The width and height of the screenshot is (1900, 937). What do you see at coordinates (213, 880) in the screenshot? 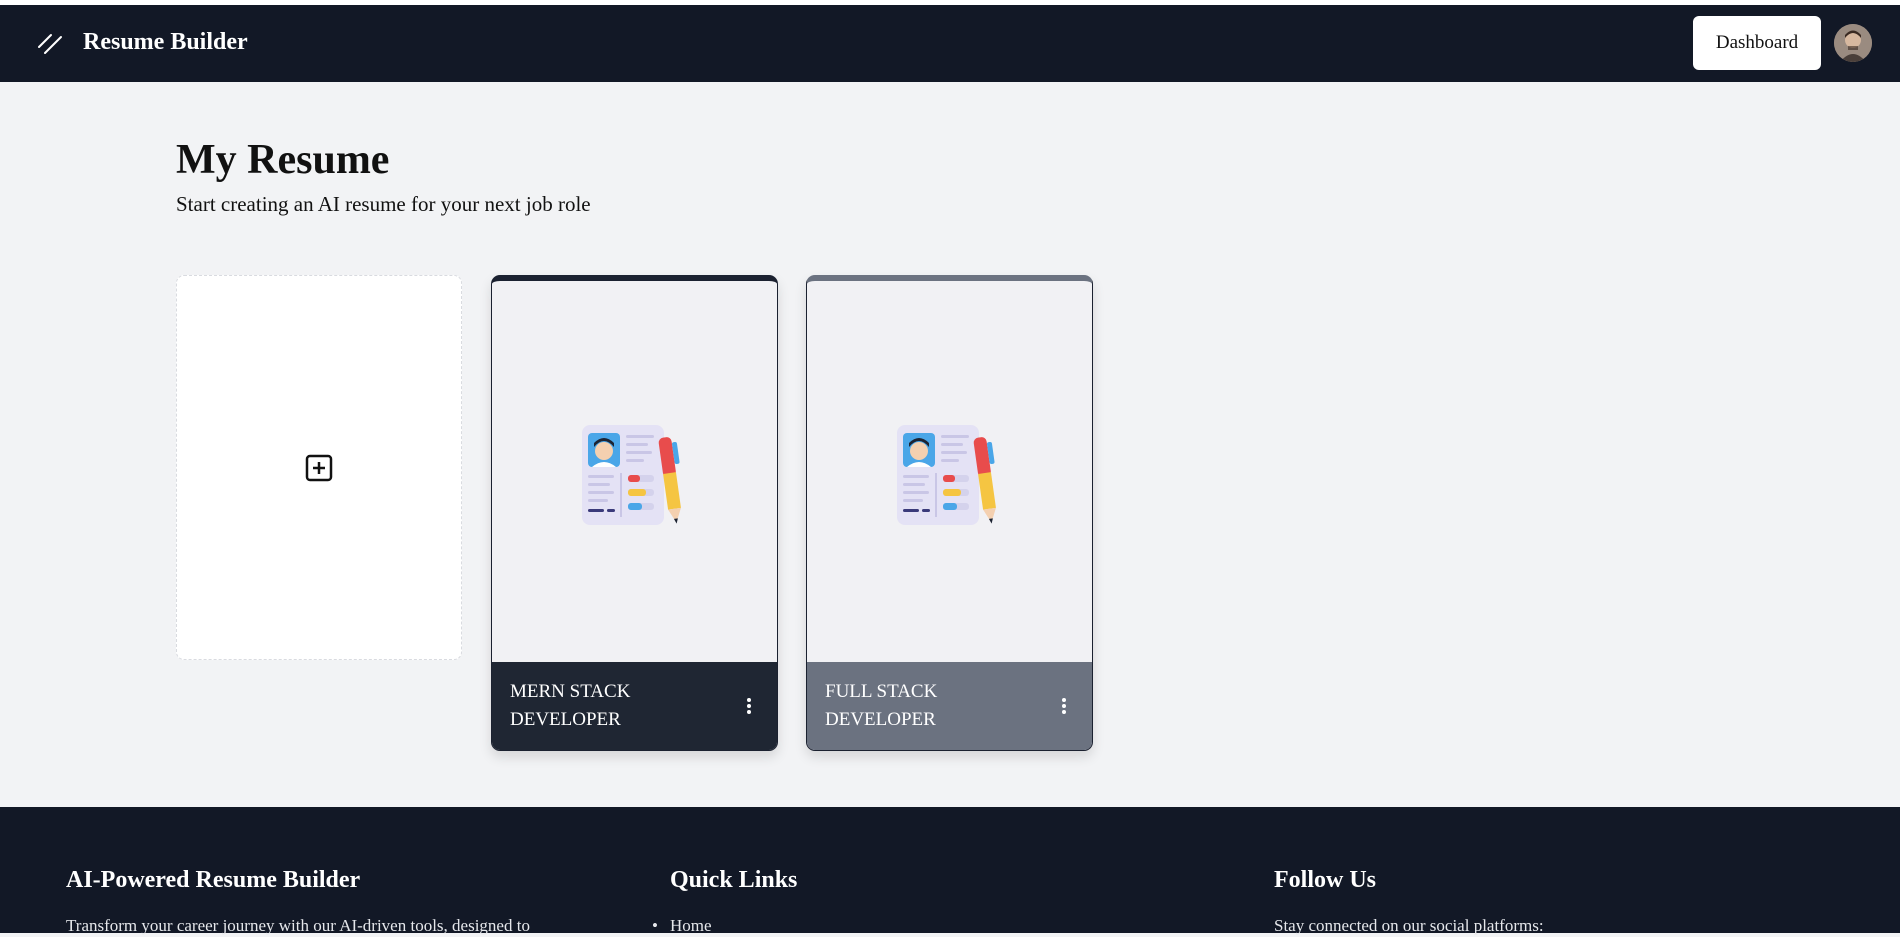
I see `footer-about-title: AI-Powered Resume Builder` at bounding box center [213, 880].